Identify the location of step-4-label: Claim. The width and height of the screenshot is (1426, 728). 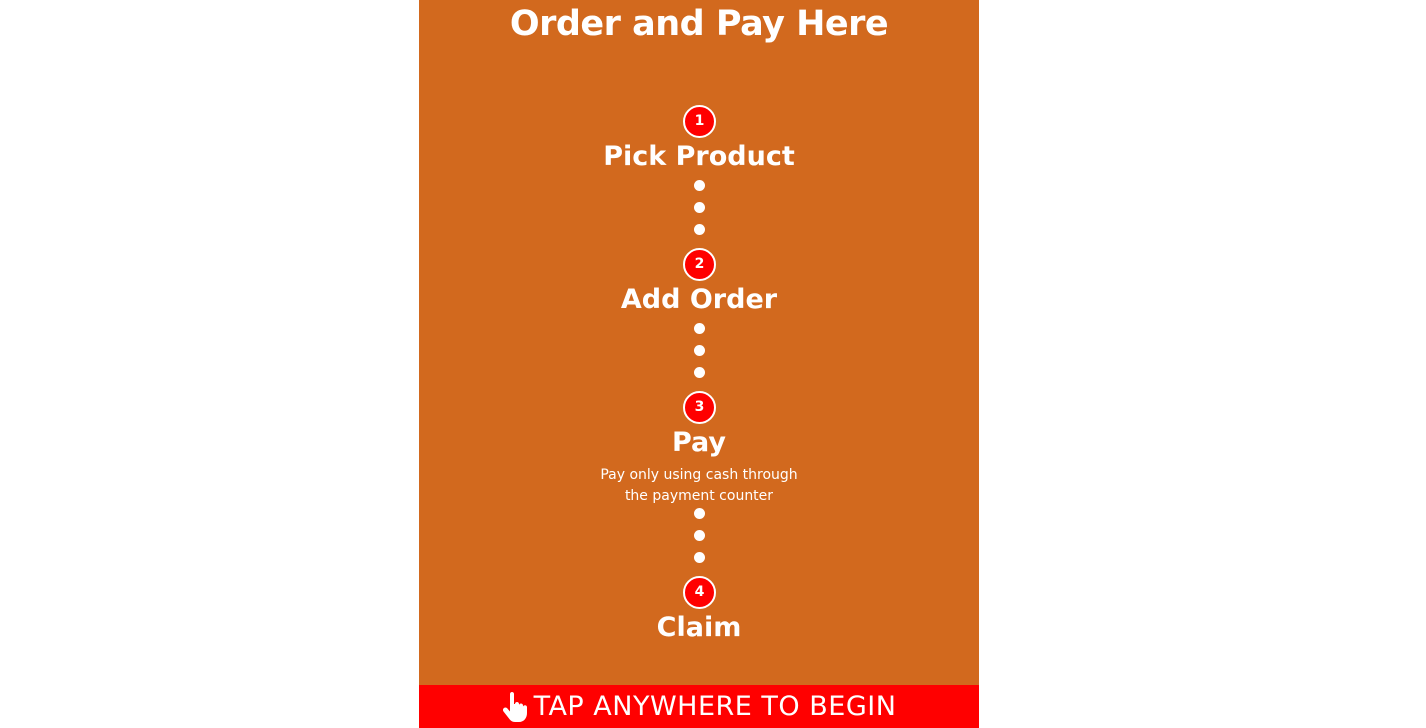
(699, 627).